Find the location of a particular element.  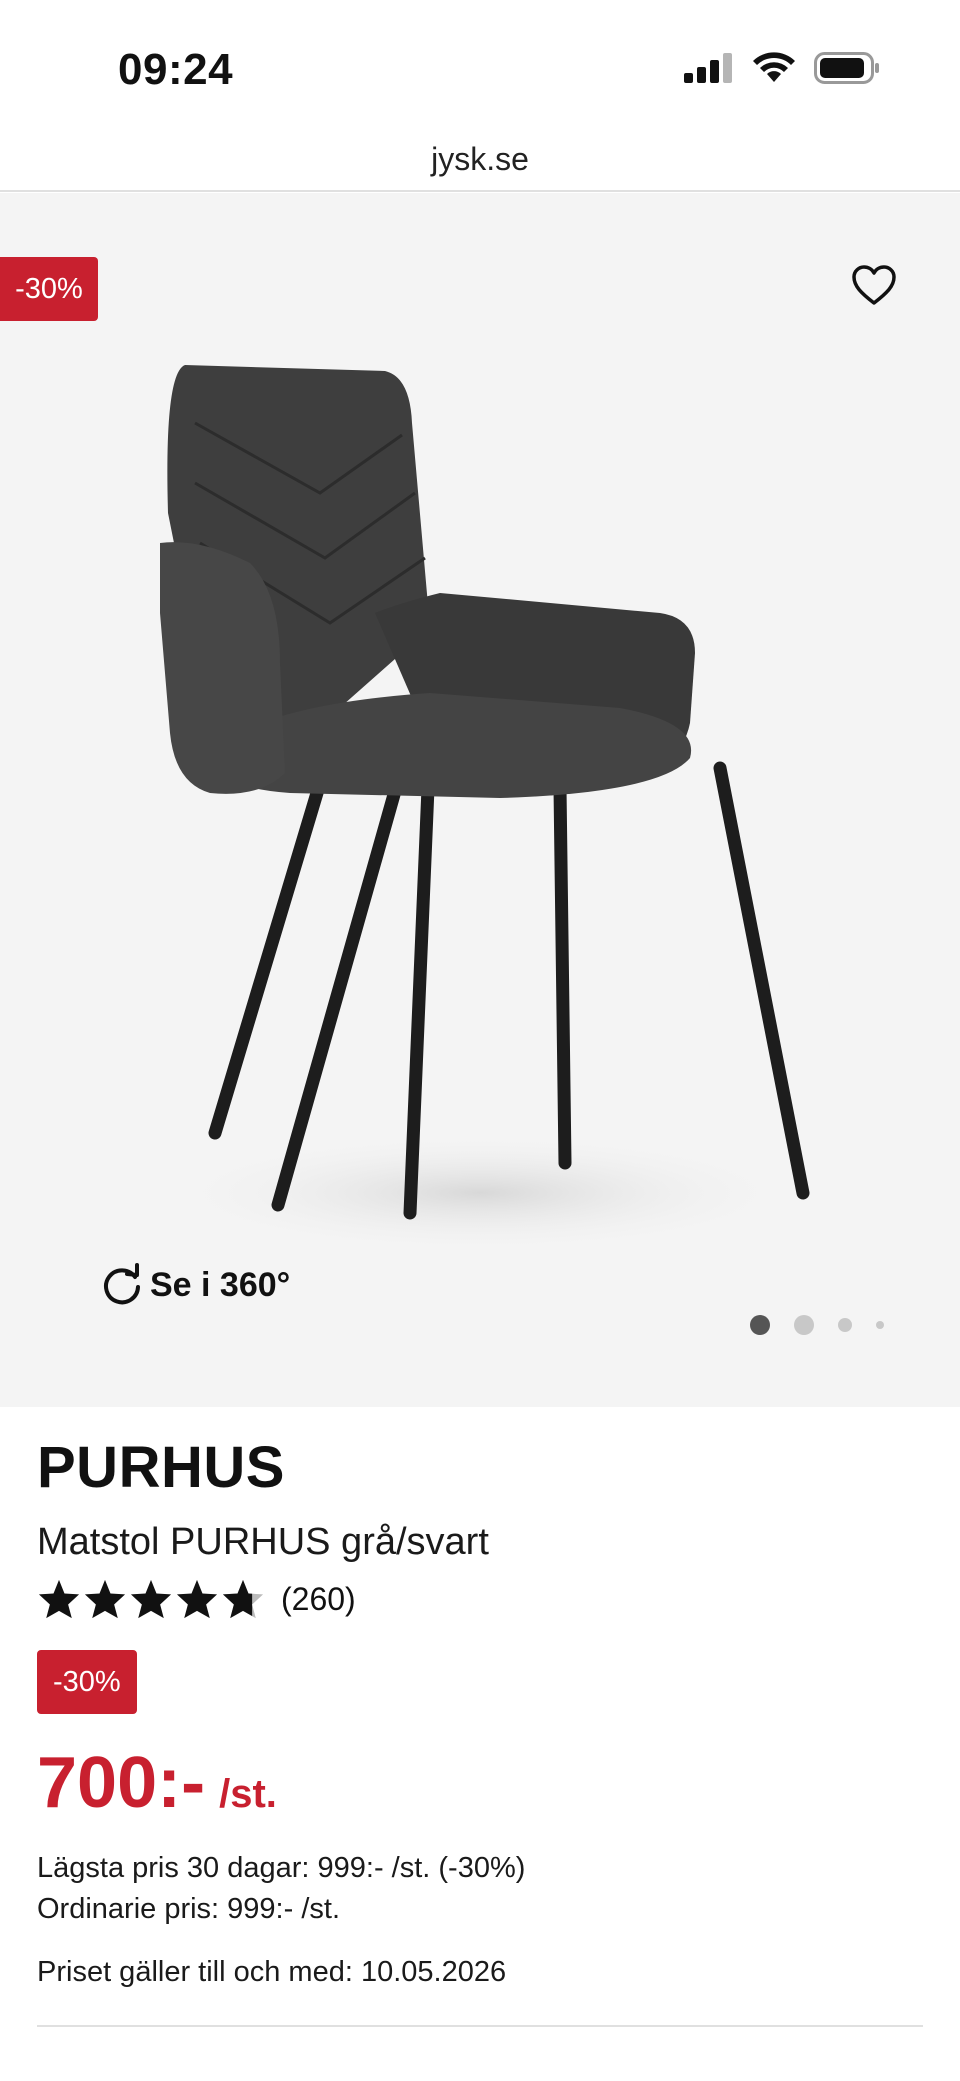

gallery-discount-badge: -30% is located at coordinates (49, 289).